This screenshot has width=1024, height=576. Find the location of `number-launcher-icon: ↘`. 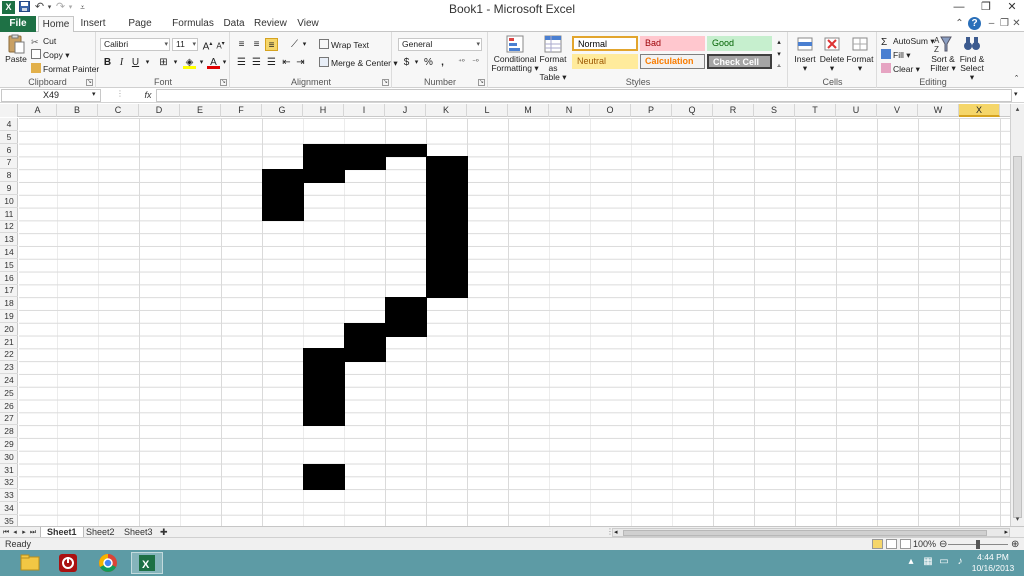

number-launcher-icon: ↘ is located at coordinates (481, 82).